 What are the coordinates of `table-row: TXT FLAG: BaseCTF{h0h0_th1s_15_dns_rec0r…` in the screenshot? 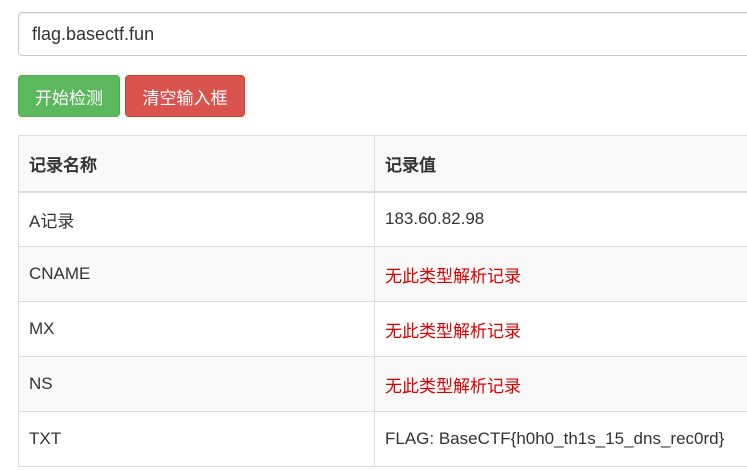 It's located at (382, 439).